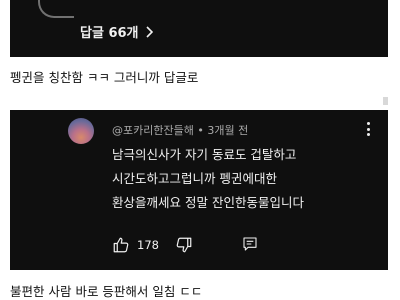 This screenshot has width=400, height=300. I want to click on reply-icon, so click(250, 244).